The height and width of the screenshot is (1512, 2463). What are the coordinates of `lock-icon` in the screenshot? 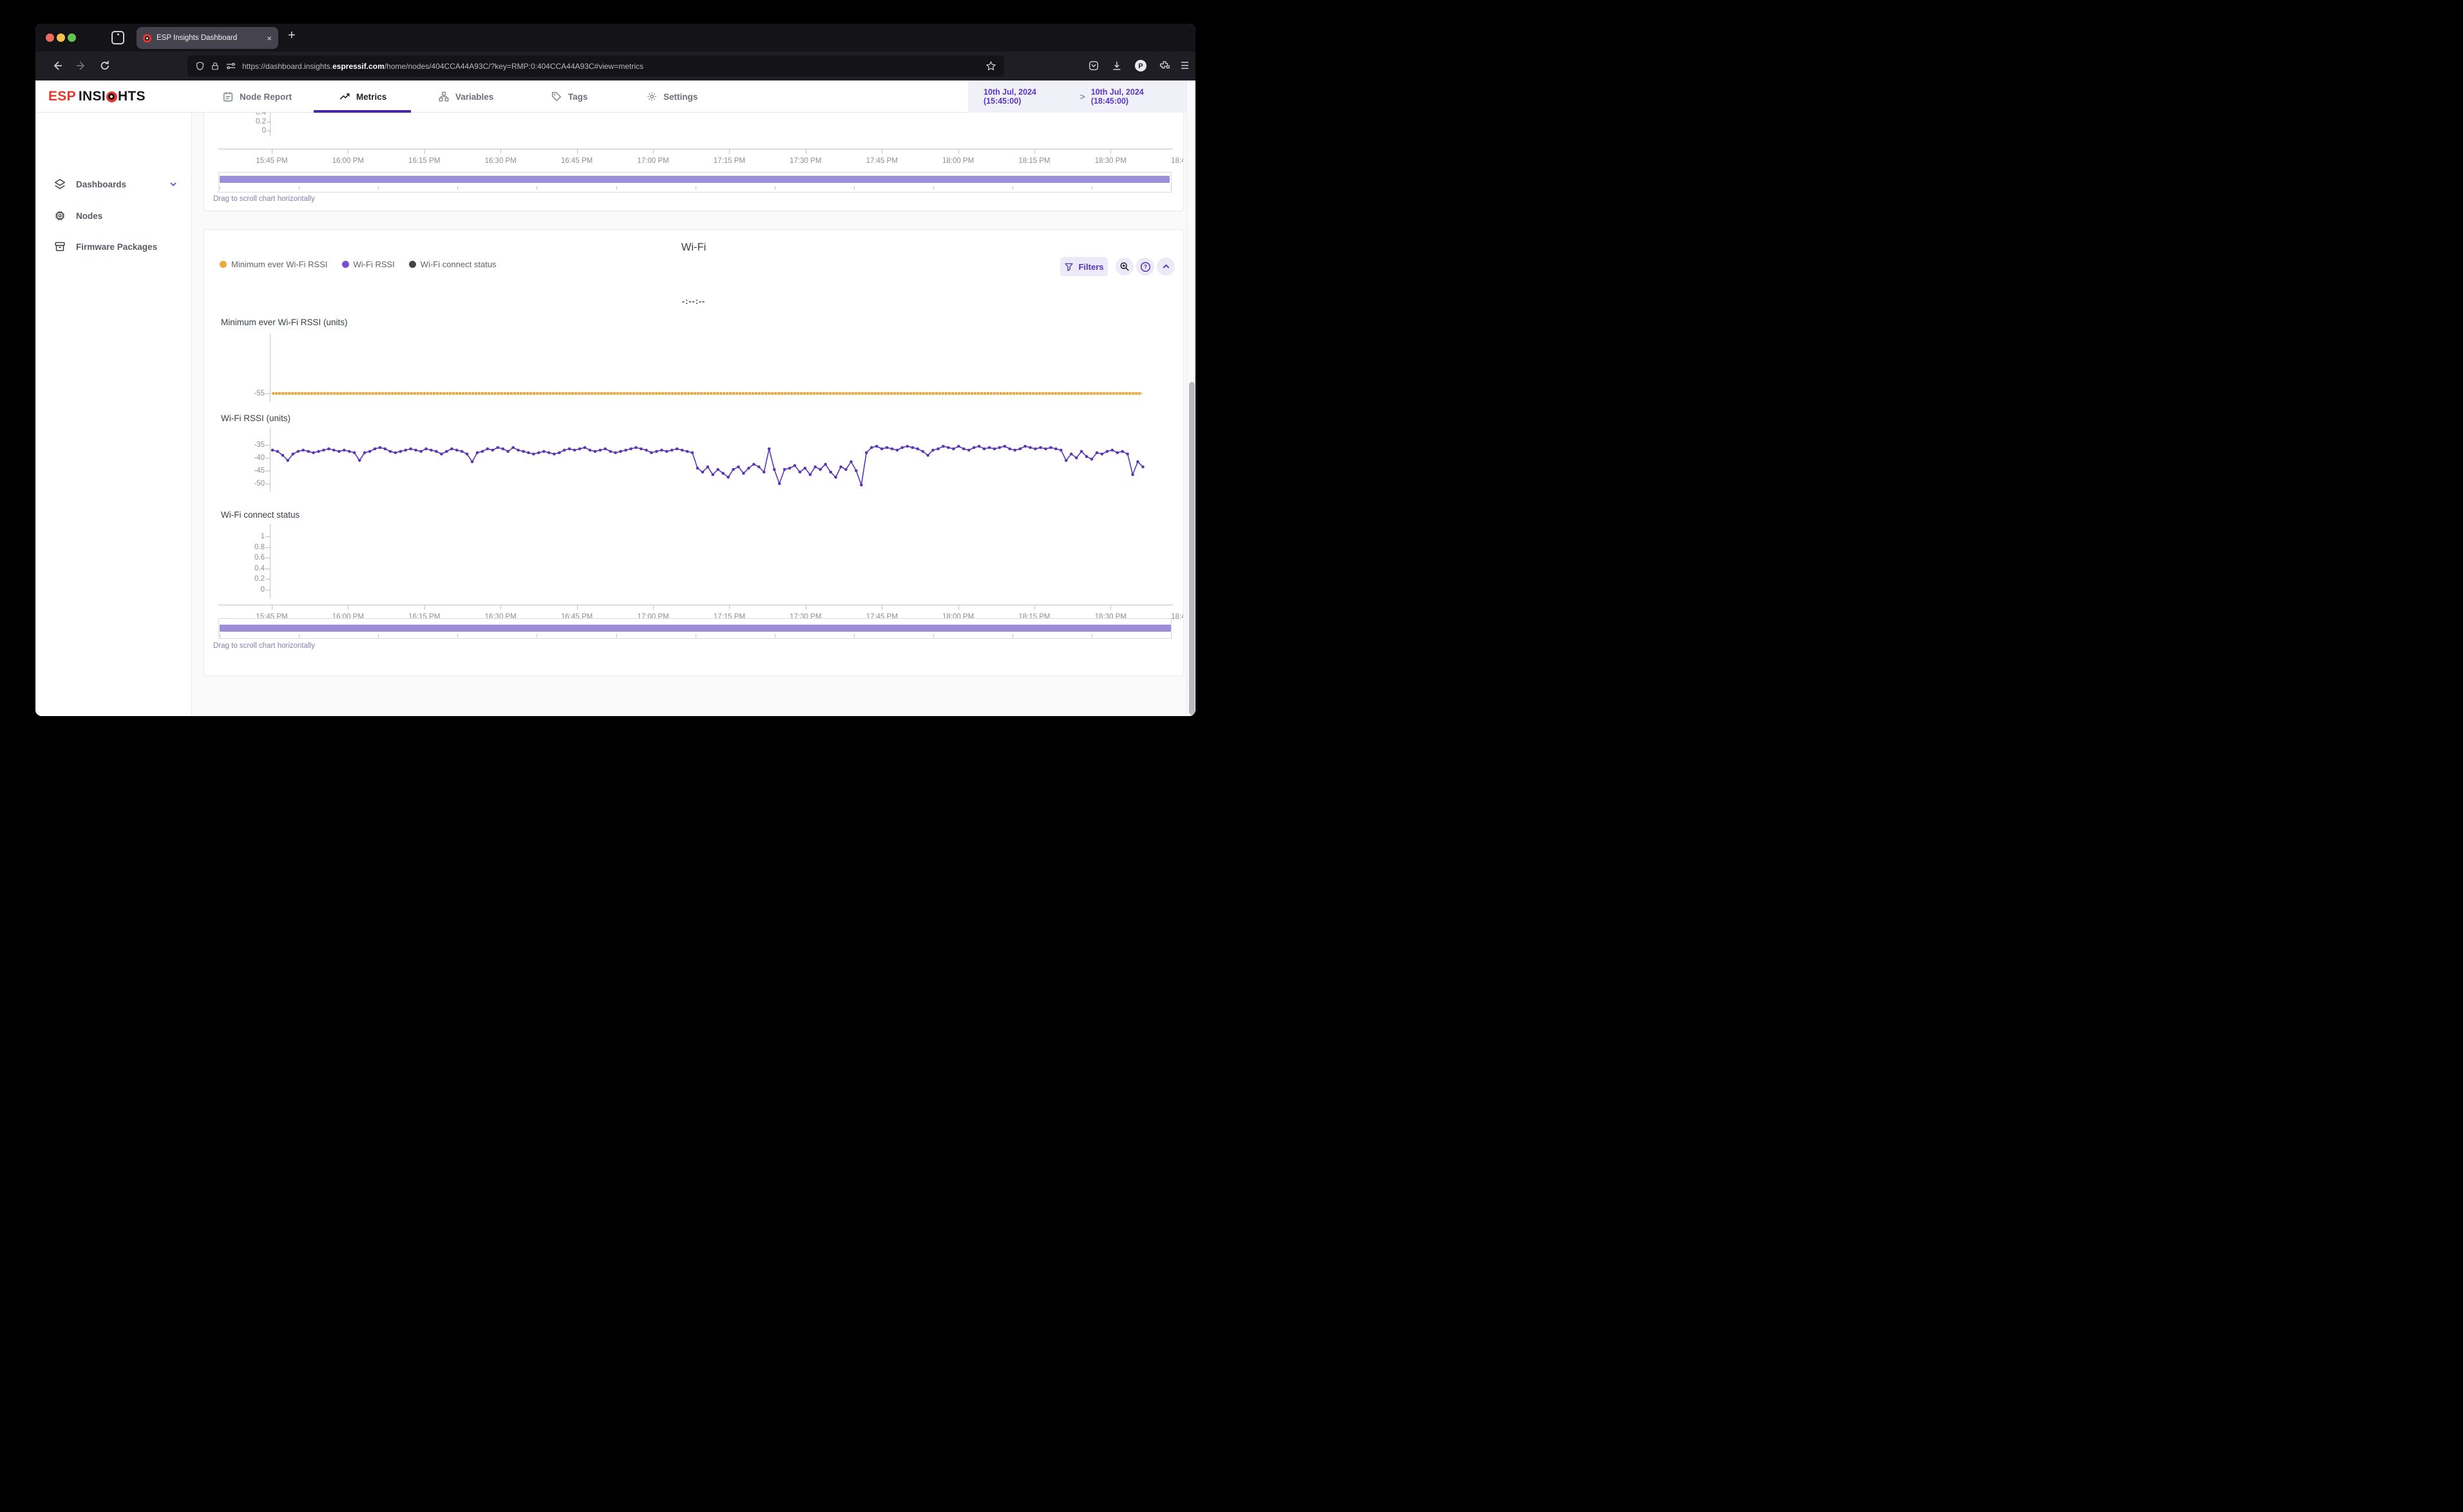 It's located at (215, 66).